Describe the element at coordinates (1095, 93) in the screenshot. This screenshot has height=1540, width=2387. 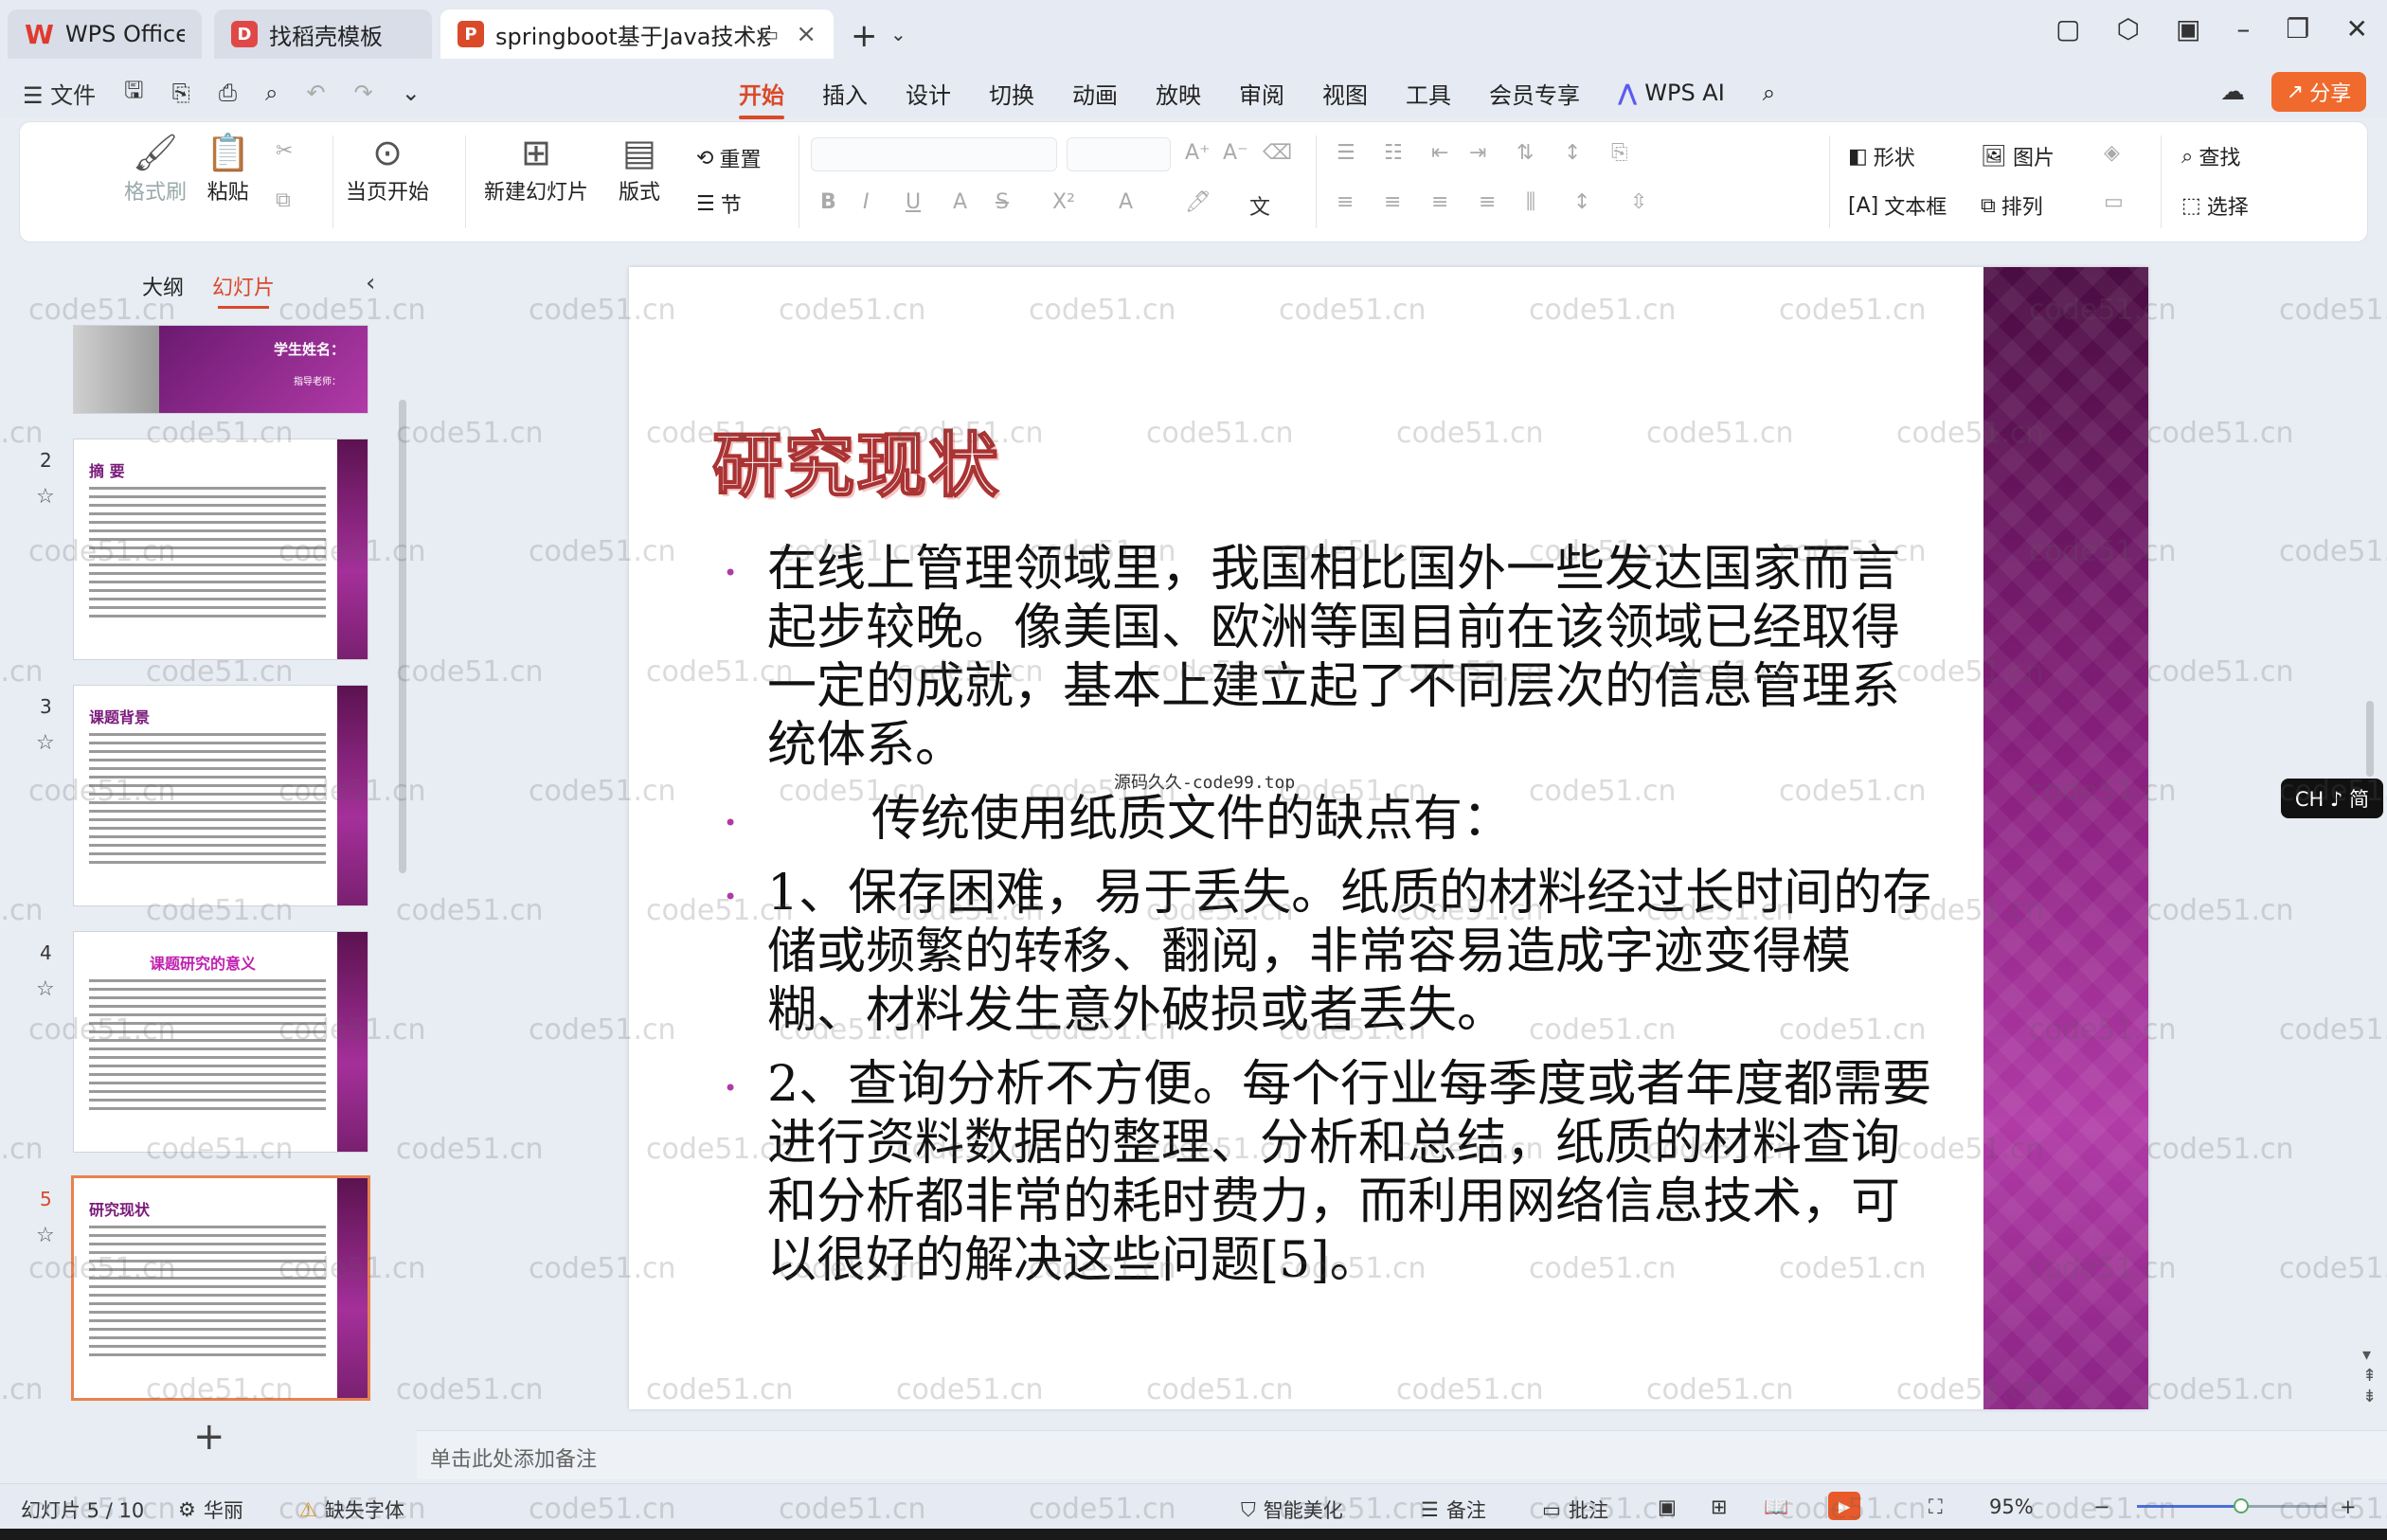
I see `tab-animation: 动画` at that location.